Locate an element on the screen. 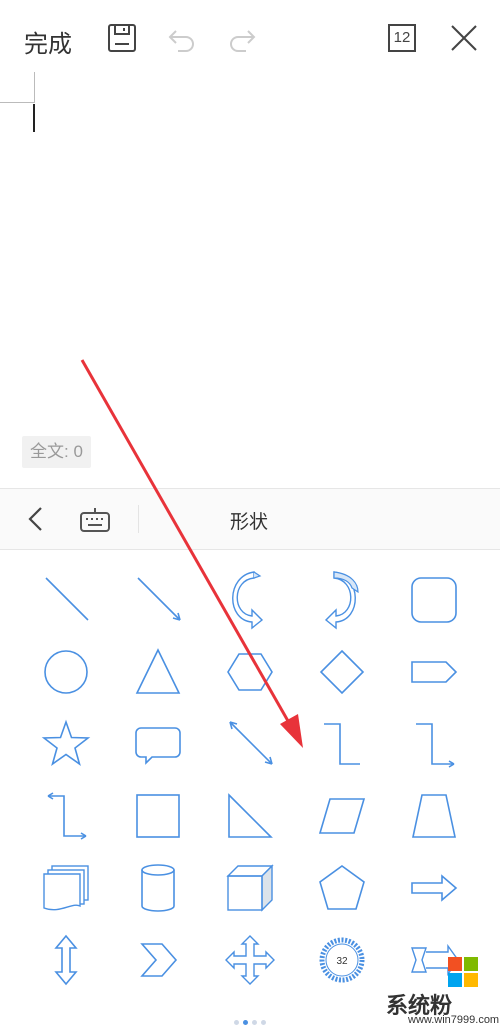 The height and width of the screenshot is (1030, 500). block-arrow-right-icon is located at coordinates (434, 888).